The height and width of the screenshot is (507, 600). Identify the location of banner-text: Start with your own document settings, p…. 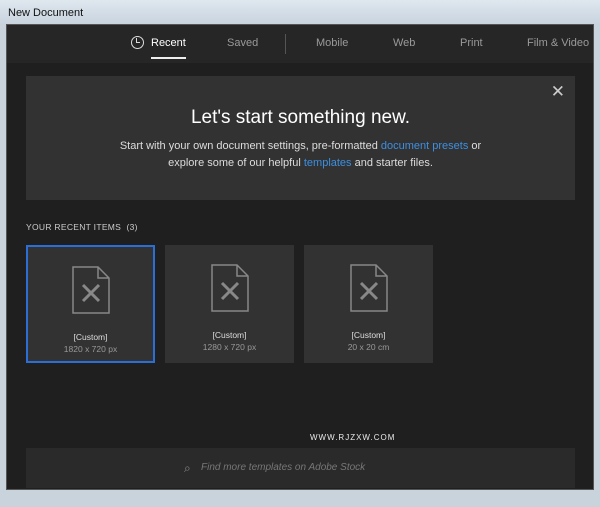
(300, 155).